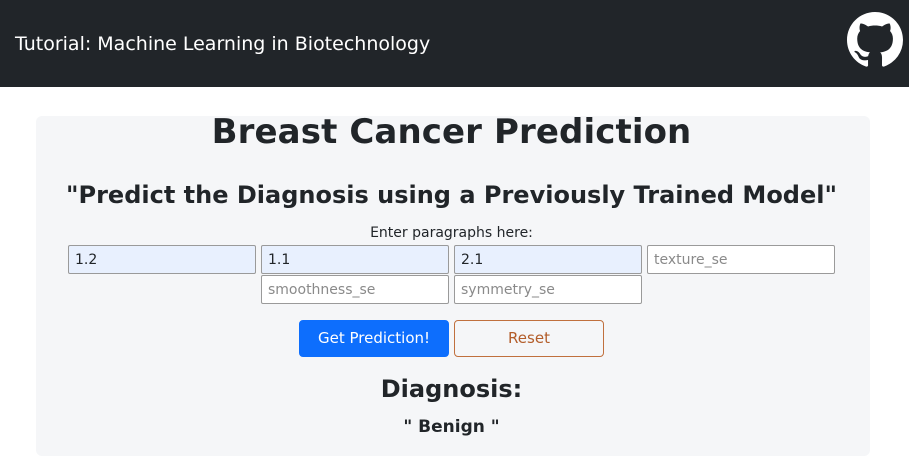 The image size is (909, 456). What do you see at coordinates (451, 427) in the screenshot?
I see `diagnosis-result: " Benign "` at bounding box center [451, 427].